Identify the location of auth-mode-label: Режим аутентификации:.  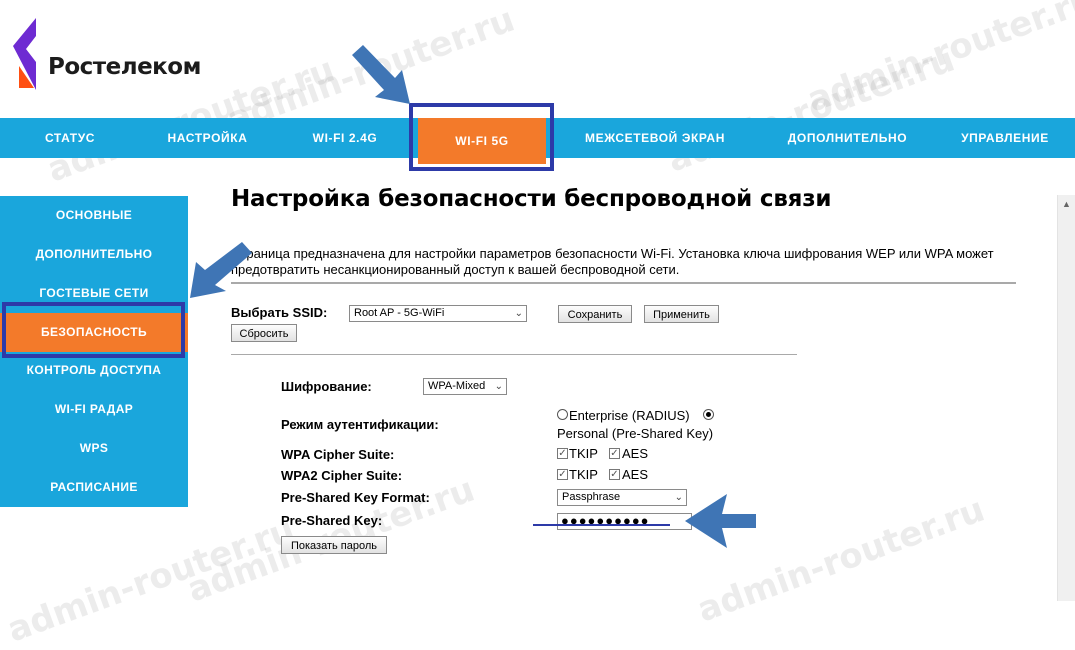
(360, 424).